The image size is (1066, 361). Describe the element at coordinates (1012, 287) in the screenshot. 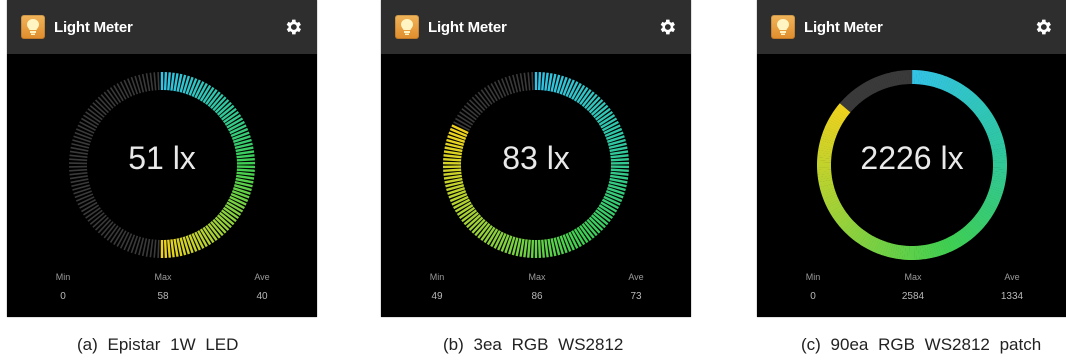

I see `stat-ave: Ave 1334` at that location.